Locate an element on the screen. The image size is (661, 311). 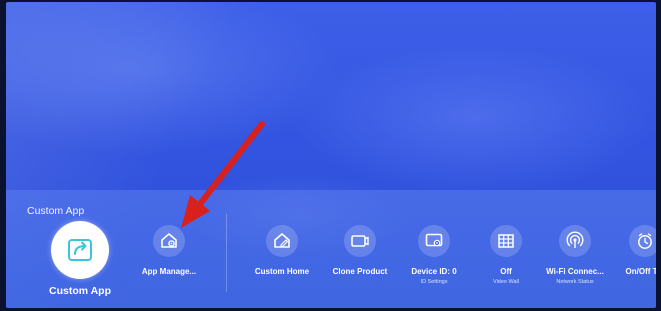
video-wall-icon-circle is located at coordinates (506, 241).